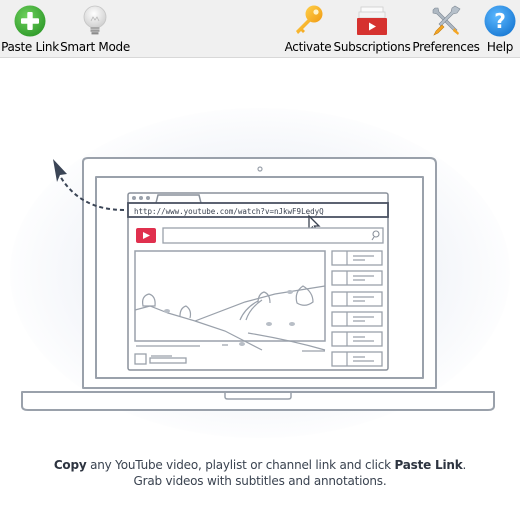  I want to click on search-box, so click(273, 235).